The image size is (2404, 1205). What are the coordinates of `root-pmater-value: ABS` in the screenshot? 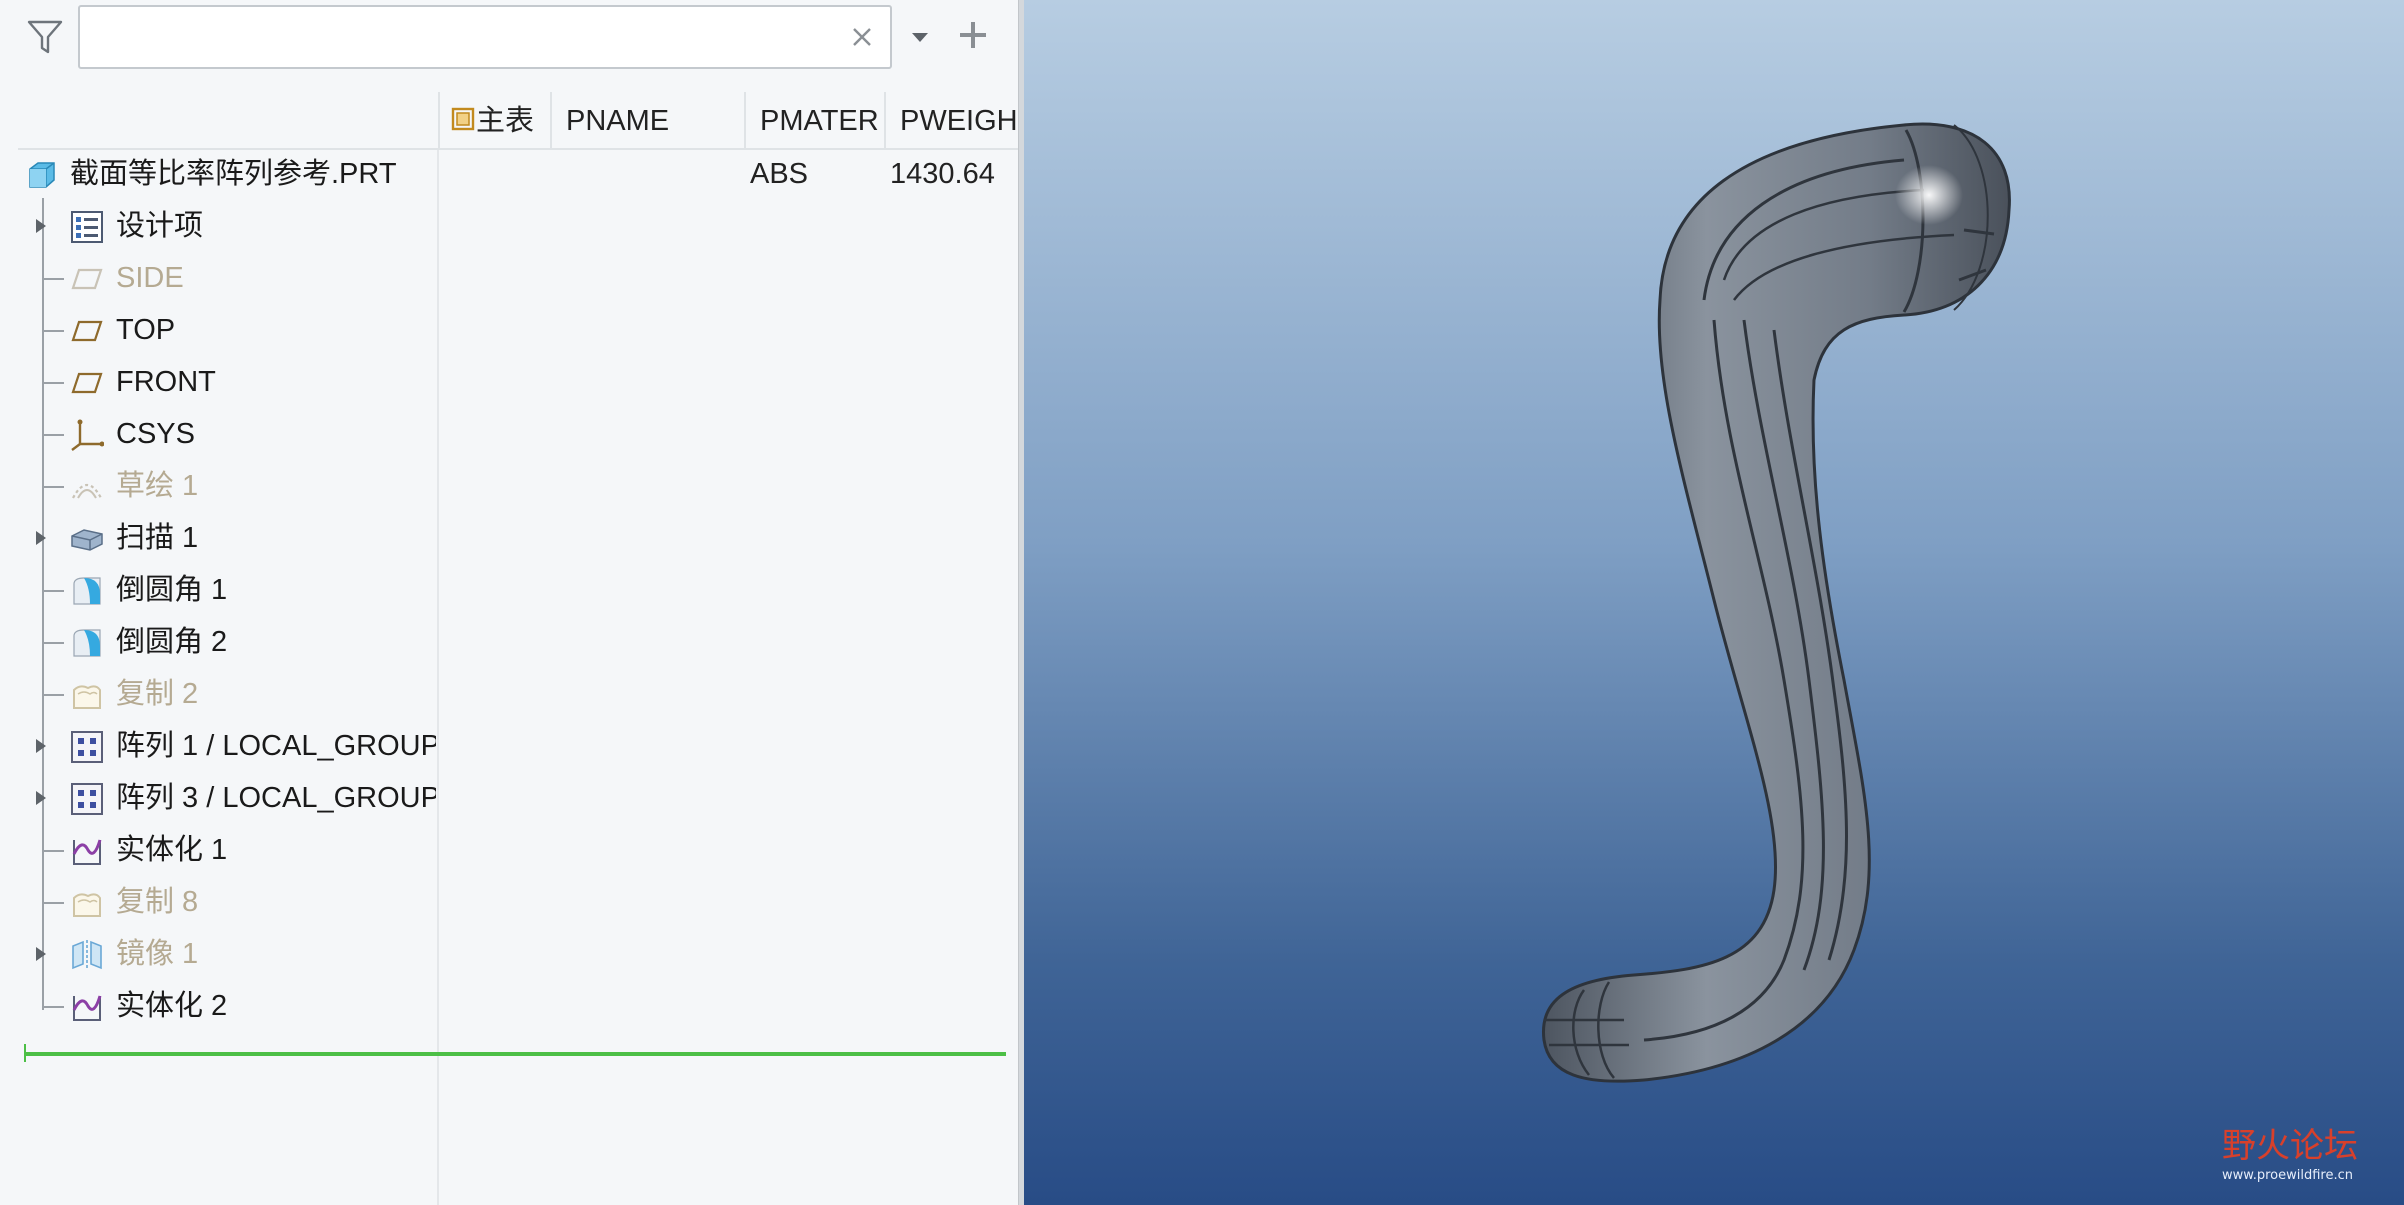 It's located at (779, 174).